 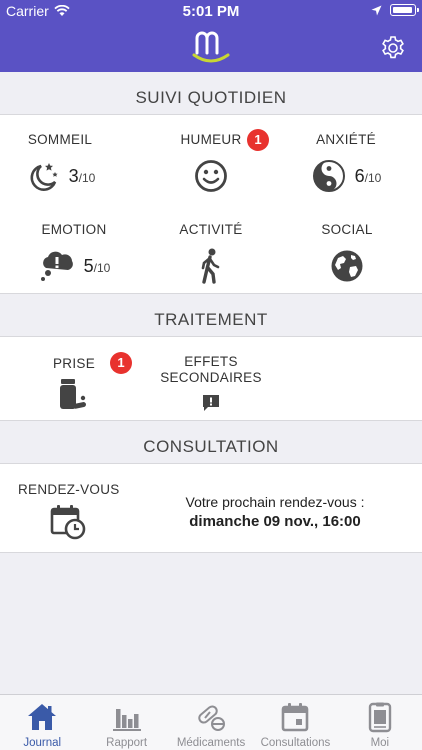 I want to click on tab-rapport: Rapport, so click(x=126, y=722).